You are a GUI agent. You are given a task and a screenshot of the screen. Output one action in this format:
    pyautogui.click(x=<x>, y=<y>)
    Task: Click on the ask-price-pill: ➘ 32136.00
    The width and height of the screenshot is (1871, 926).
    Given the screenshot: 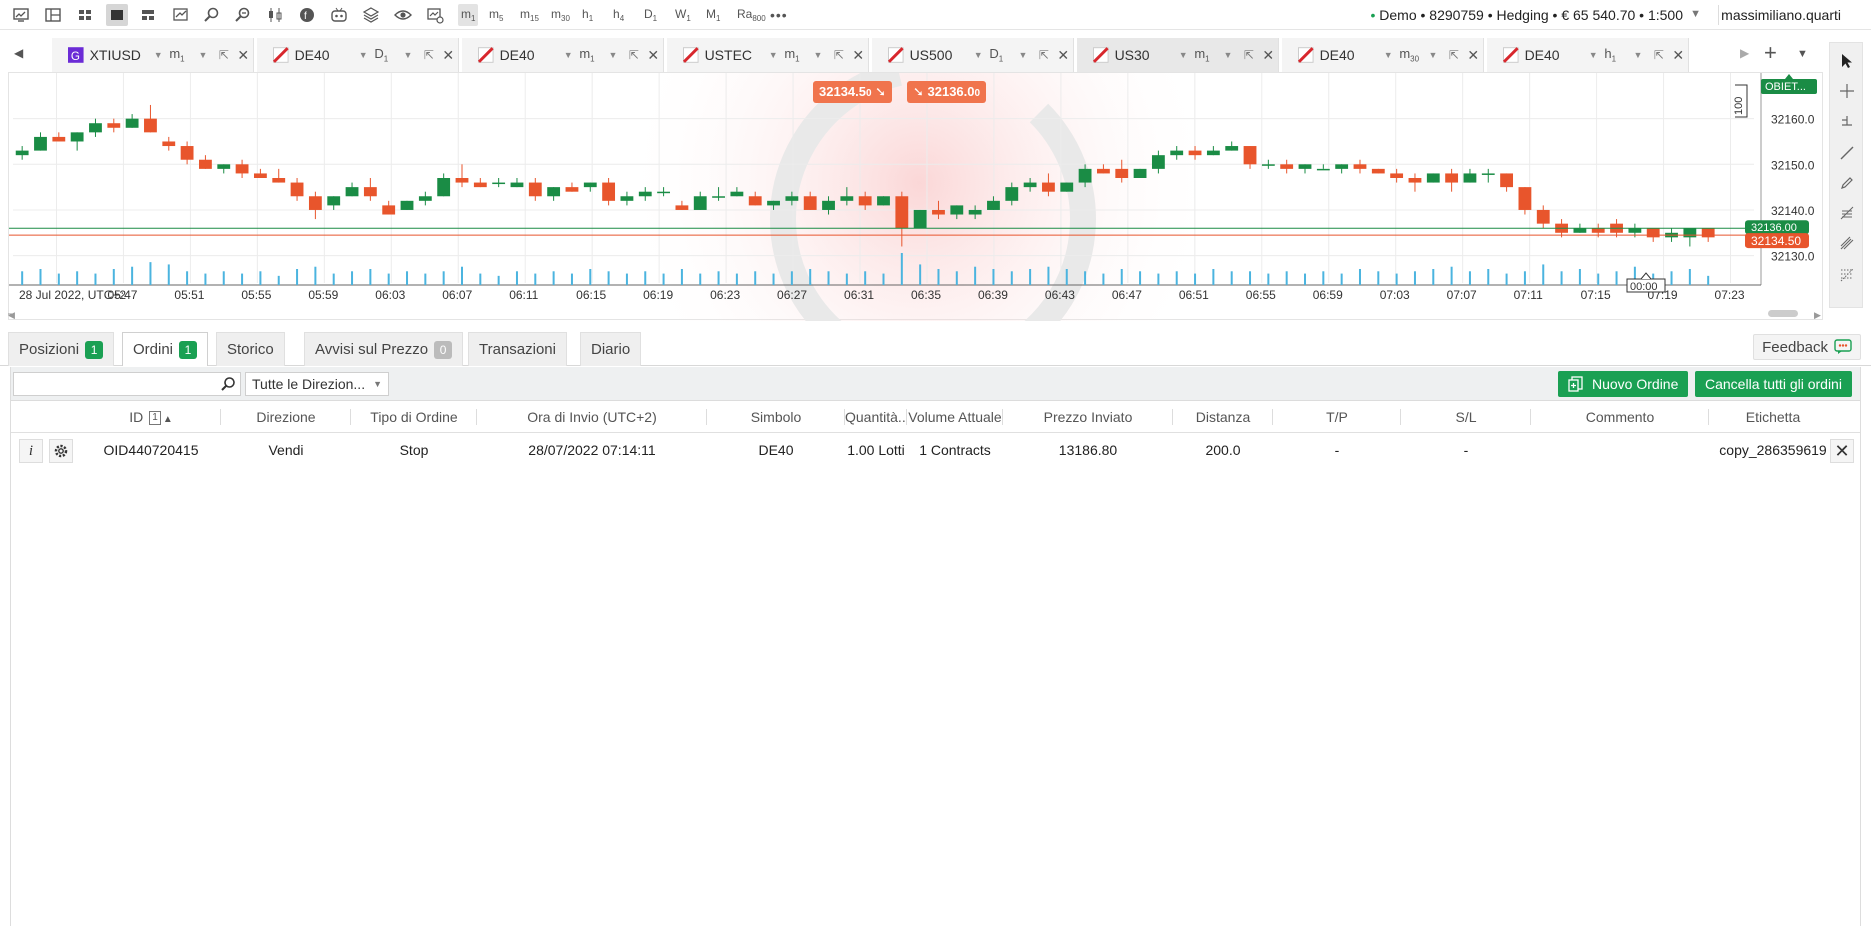 What is the action you would take?
    pyautogui.click(x=947, y=92)
    